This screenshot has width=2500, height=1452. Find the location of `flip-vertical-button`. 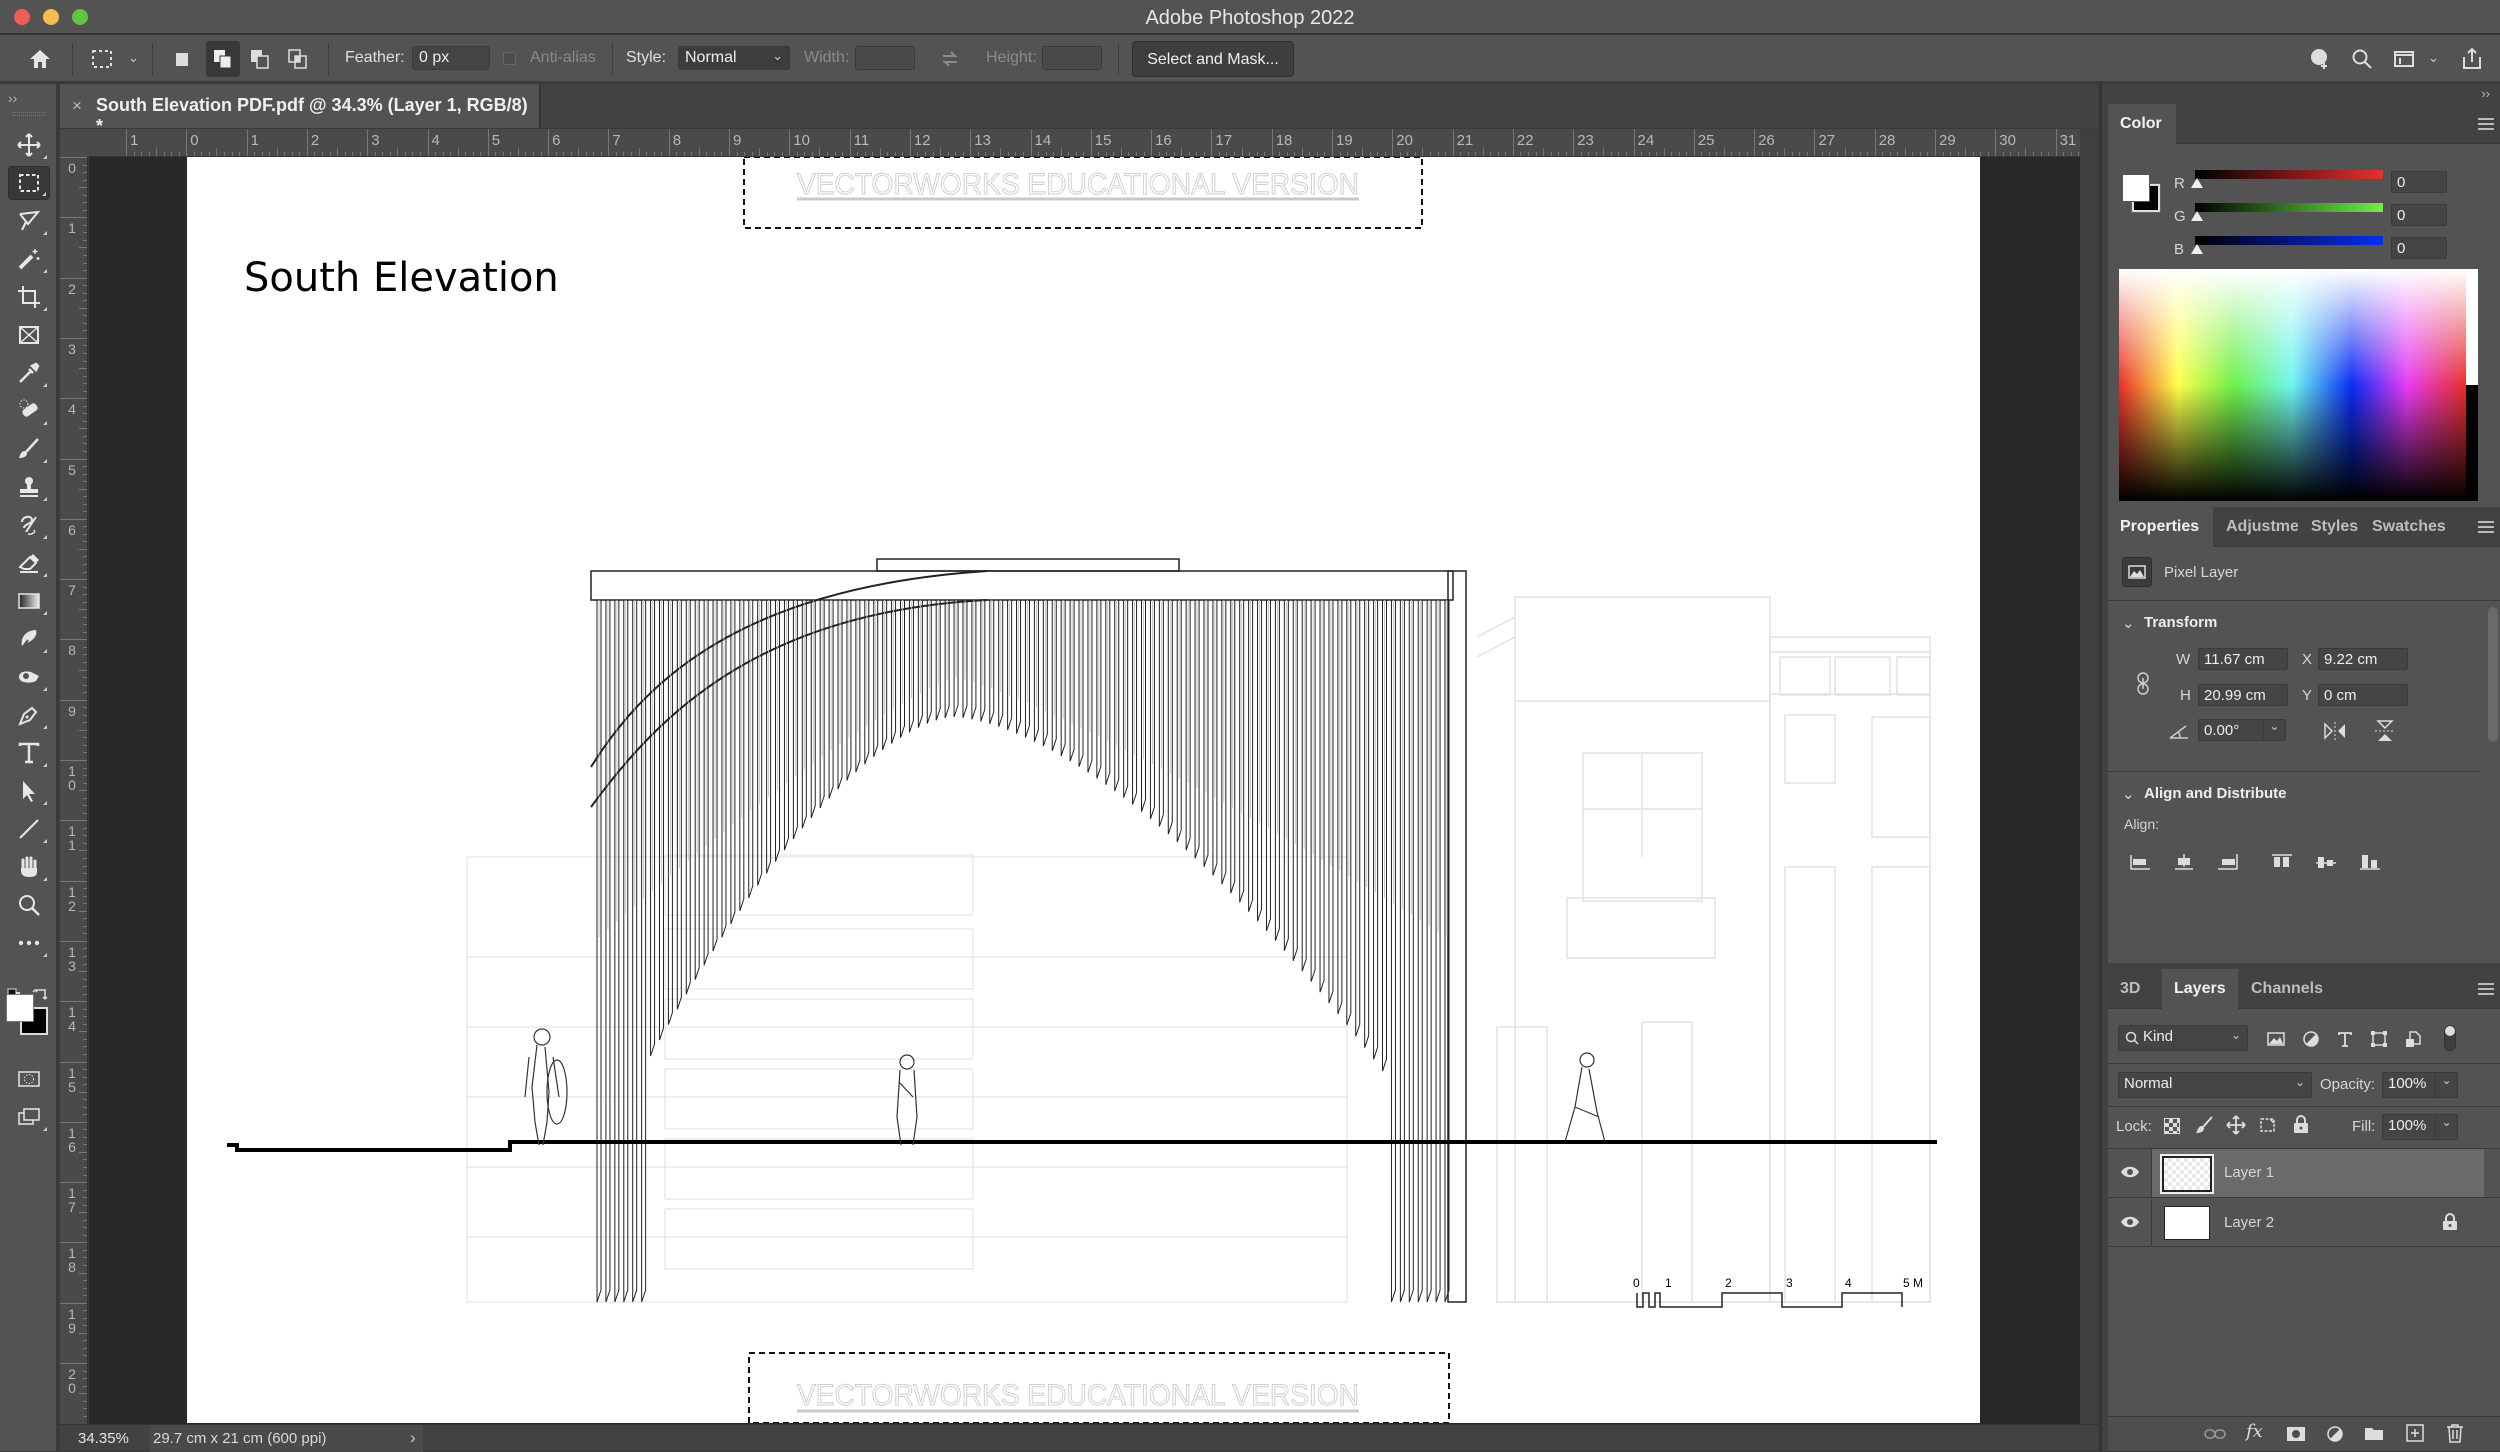

flip-vertical-button is located at coordinates (2385, 731).